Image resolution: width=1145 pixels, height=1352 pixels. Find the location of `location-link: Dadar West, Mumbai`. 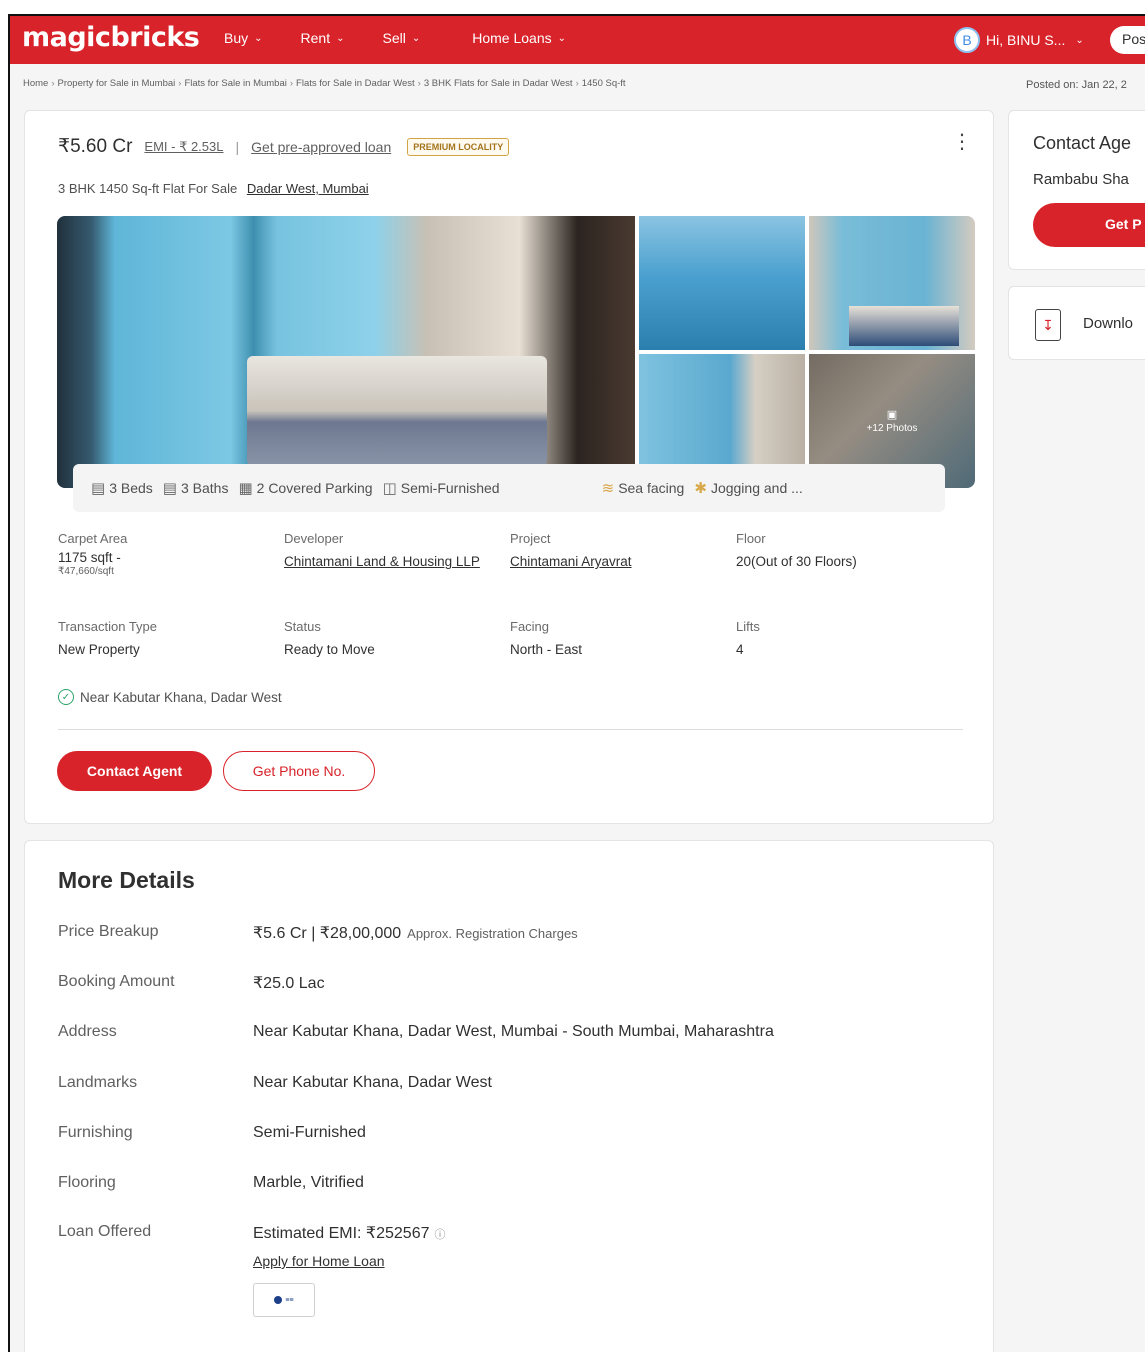

location-link: Dadar West, Mumbai is located at coordinates (308, 188).